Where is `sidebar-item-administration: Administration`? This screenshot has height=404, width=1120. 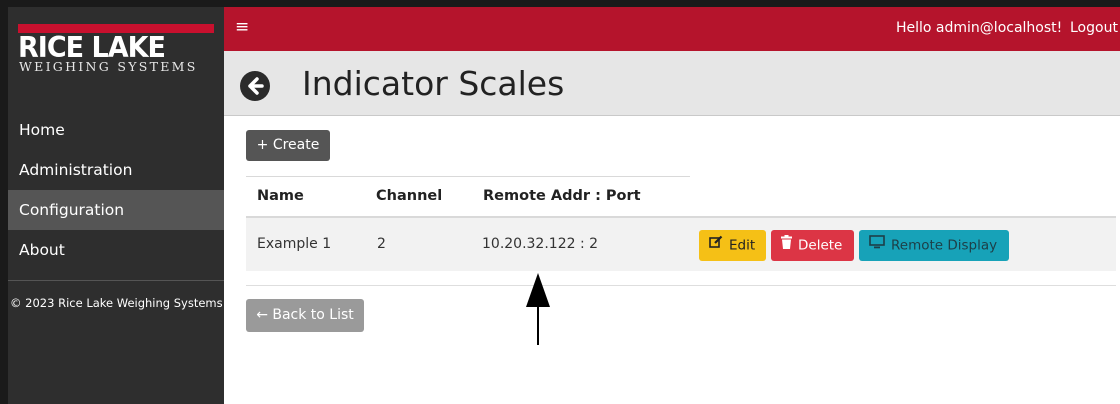
sidebar-item-administration: Administration is located at coordinates (116, 170).